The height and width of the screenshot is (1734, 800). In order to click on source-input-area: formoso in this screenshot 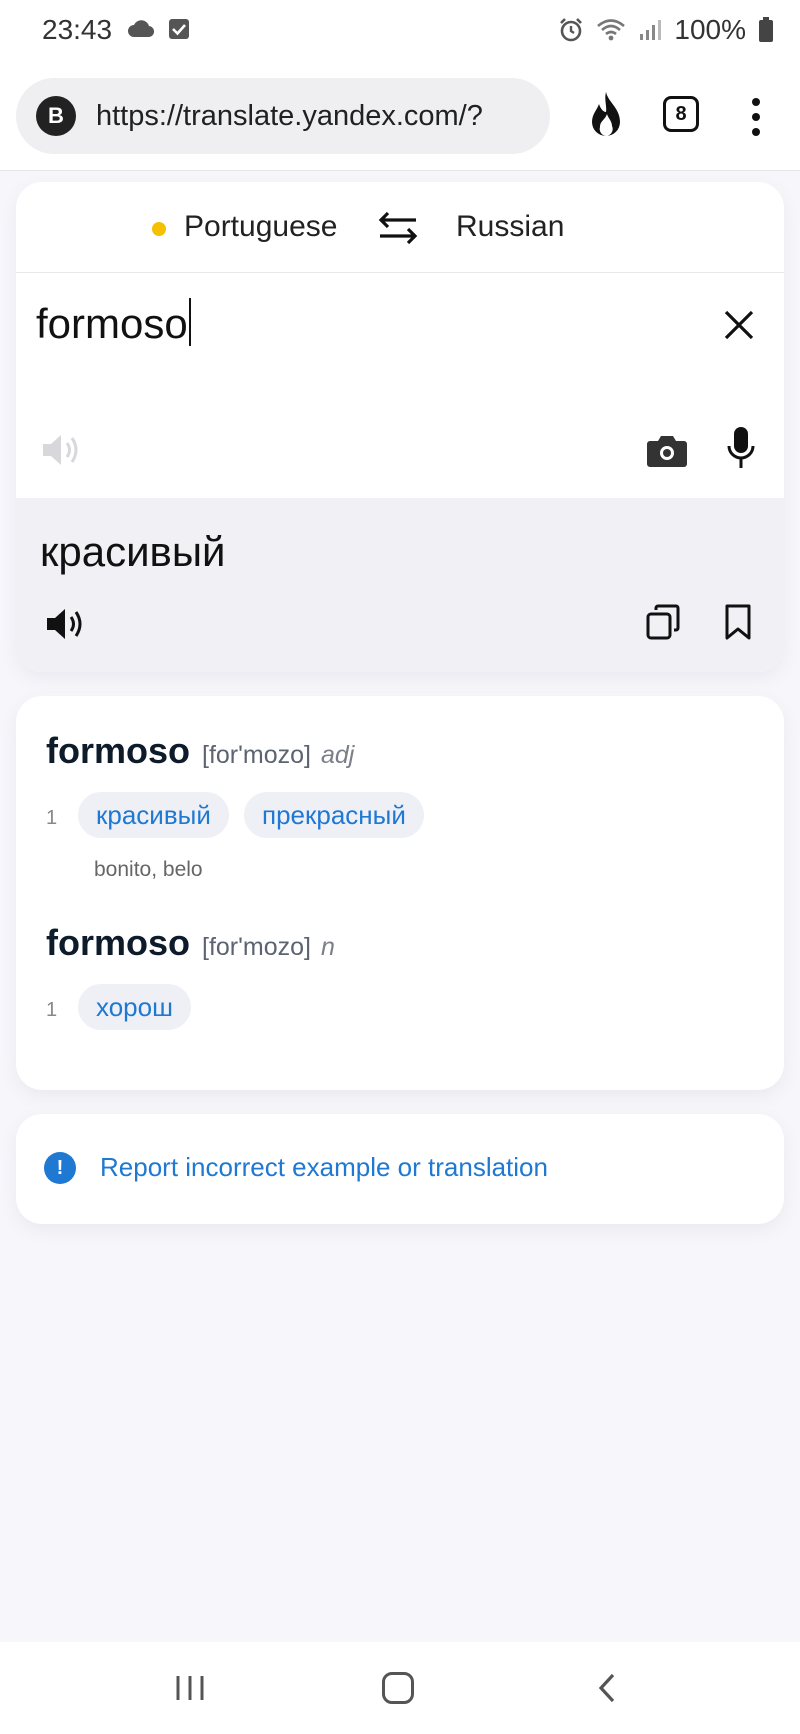, I will do `click(400, 385)`.